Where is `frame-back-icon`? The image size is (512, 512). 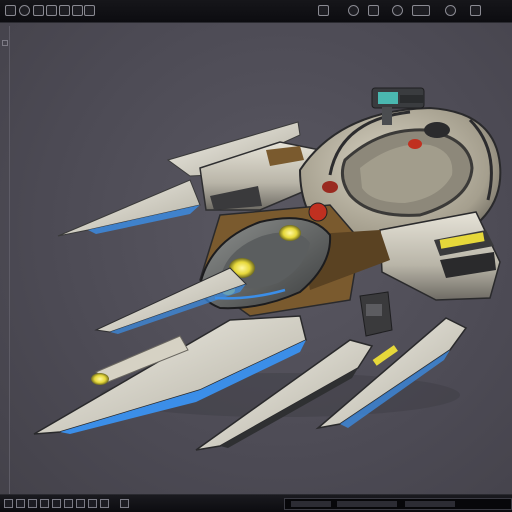 frame-back-icon is located at coordinates (56, 503).